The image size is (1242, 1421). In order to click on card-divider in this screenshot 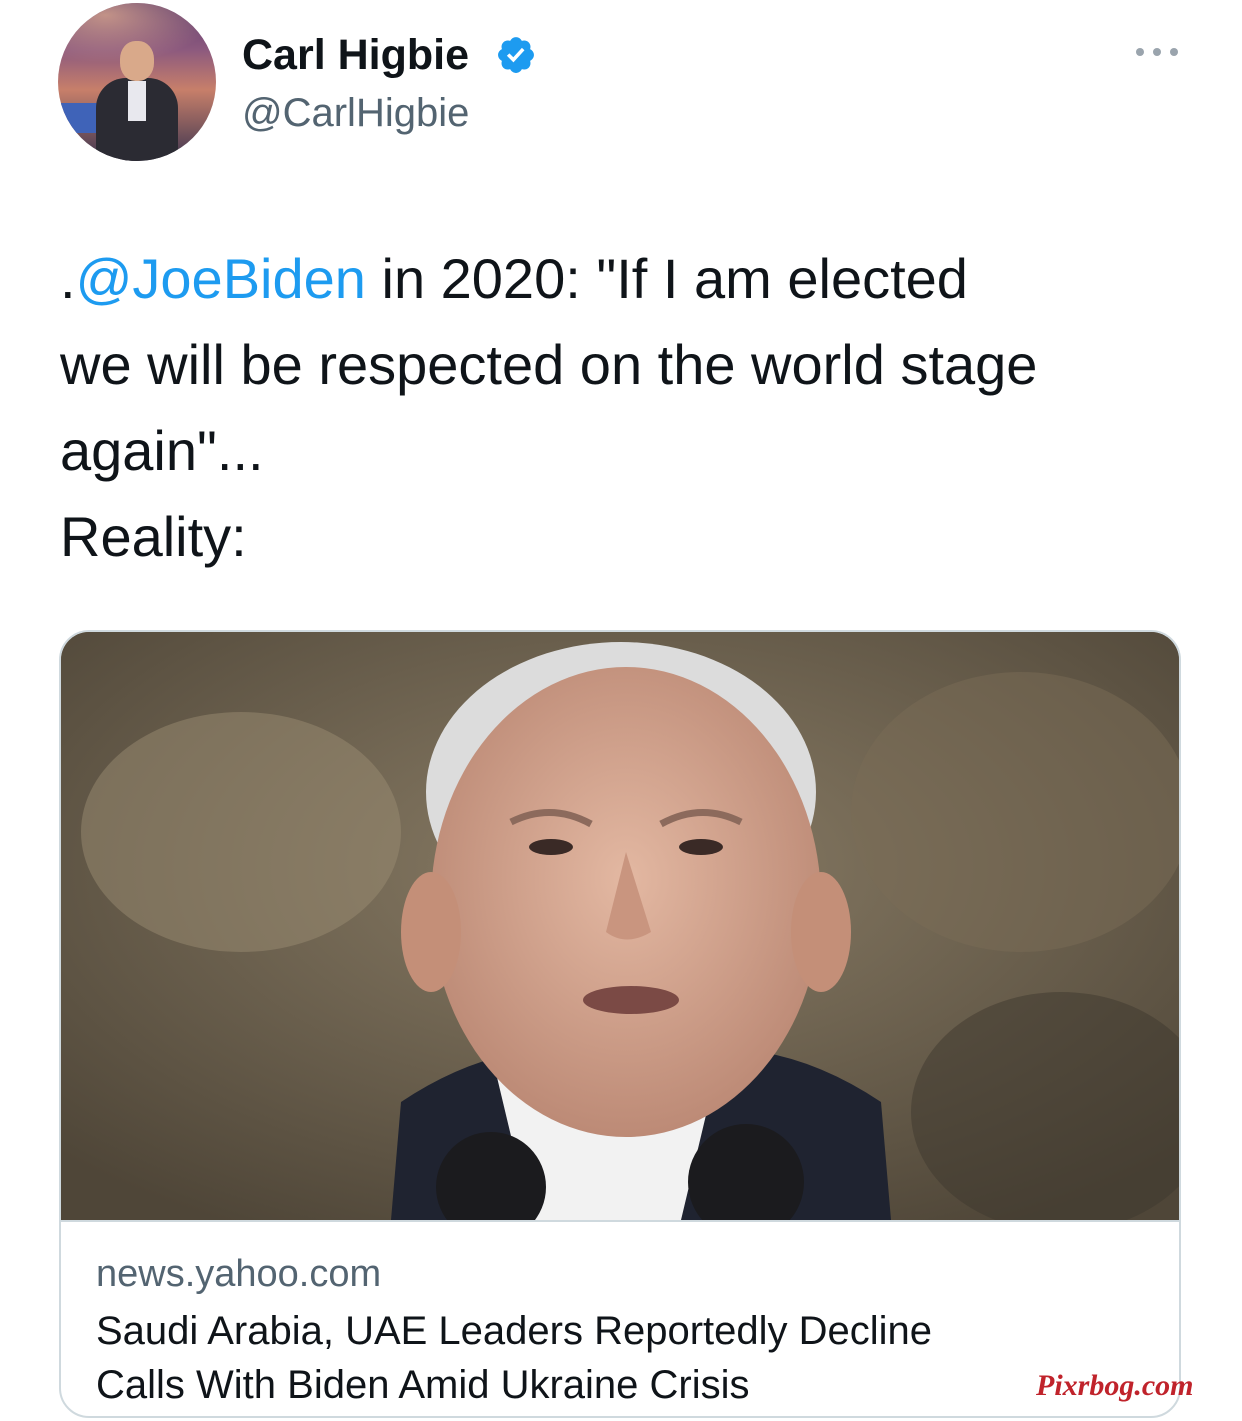, I will do `click(620, 1221)`.